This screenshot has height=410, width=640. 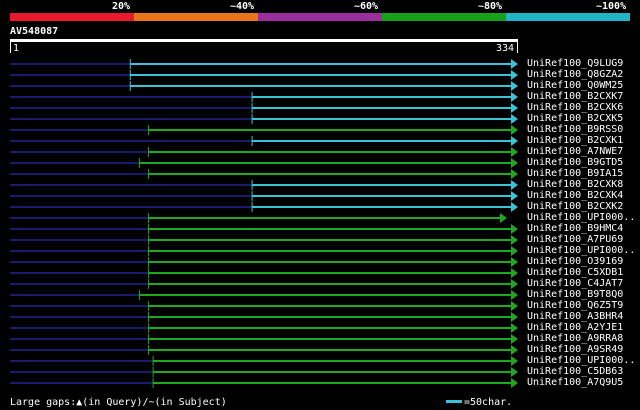 What do you see at coordinates (575, 195) in the screenshot?
I see `hit-subject-link: UniRef100_B2CXK4` at bounding box center [575, 195].